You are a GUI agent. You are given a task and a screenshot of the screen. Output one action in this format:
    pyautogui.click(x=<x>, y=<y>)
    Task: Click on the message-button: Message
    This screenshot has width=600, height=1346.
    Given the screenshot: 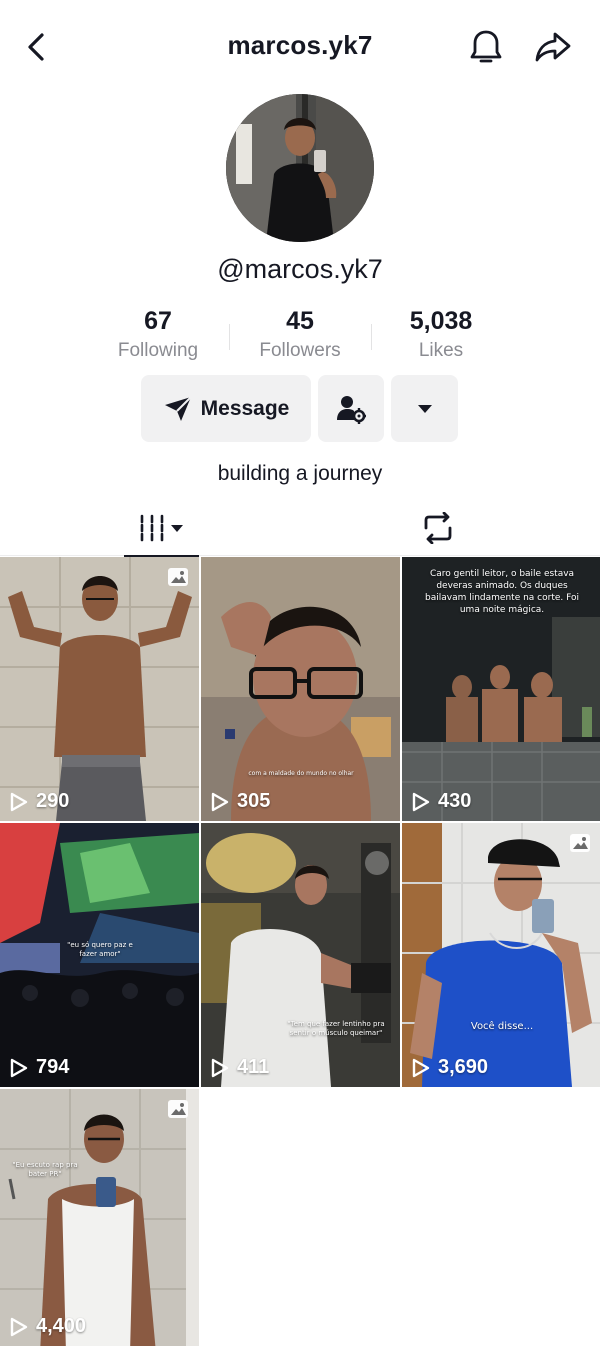 What is the action you would take?
    pyautogui.click(x=226, y=408)
    